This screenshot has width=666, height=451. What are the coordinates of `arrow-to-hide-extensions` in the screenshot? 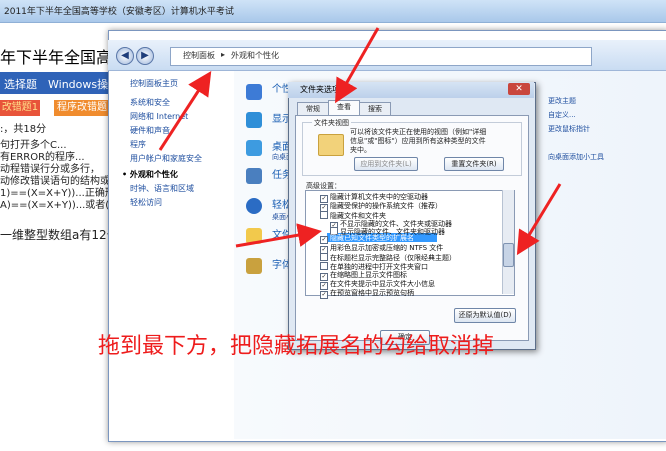 It's located at (278, 235).